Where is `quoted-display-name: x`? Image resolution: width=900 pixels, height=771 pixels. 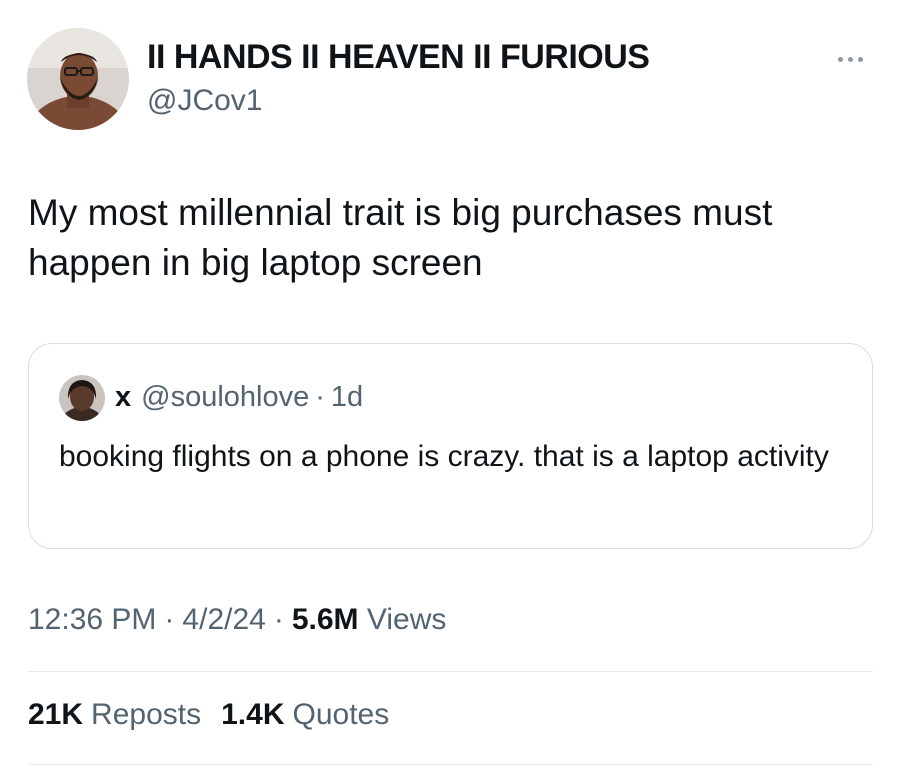 quoted-display-name: x is located at coordinates (123, 397).